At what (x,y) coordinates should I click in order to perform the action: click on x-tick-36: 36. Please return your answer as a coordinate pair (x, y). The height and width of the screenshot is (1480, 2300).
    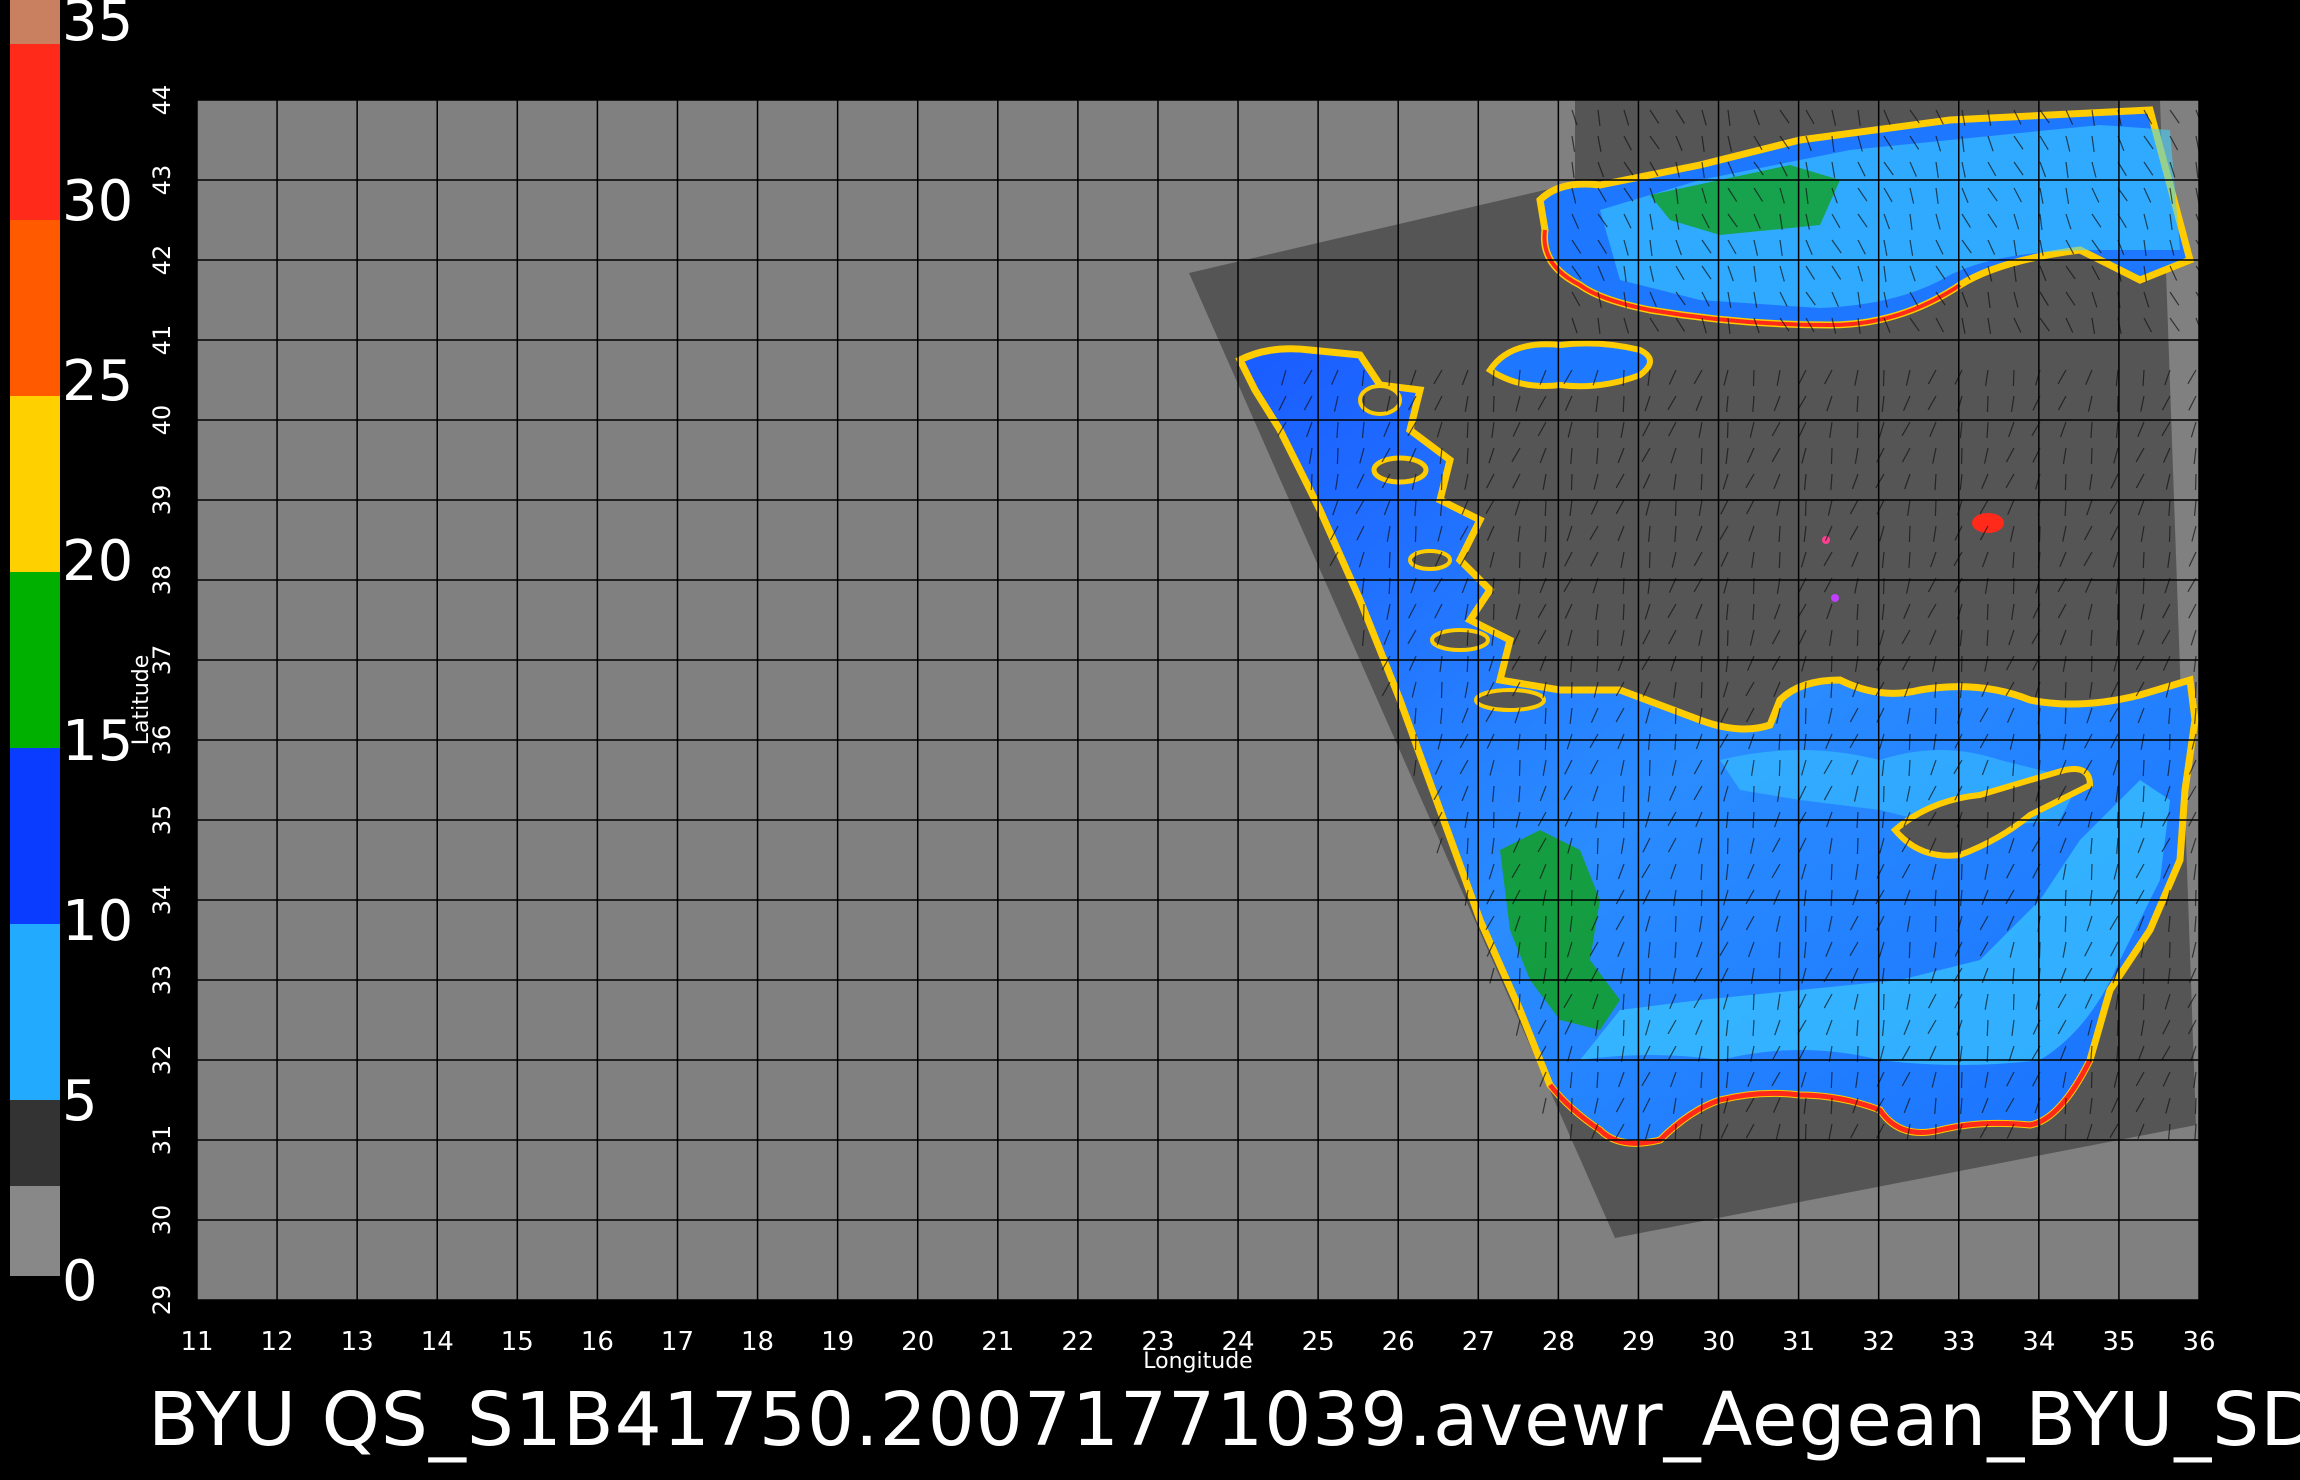
    Looking at the image, I should click on (2198, 1342).